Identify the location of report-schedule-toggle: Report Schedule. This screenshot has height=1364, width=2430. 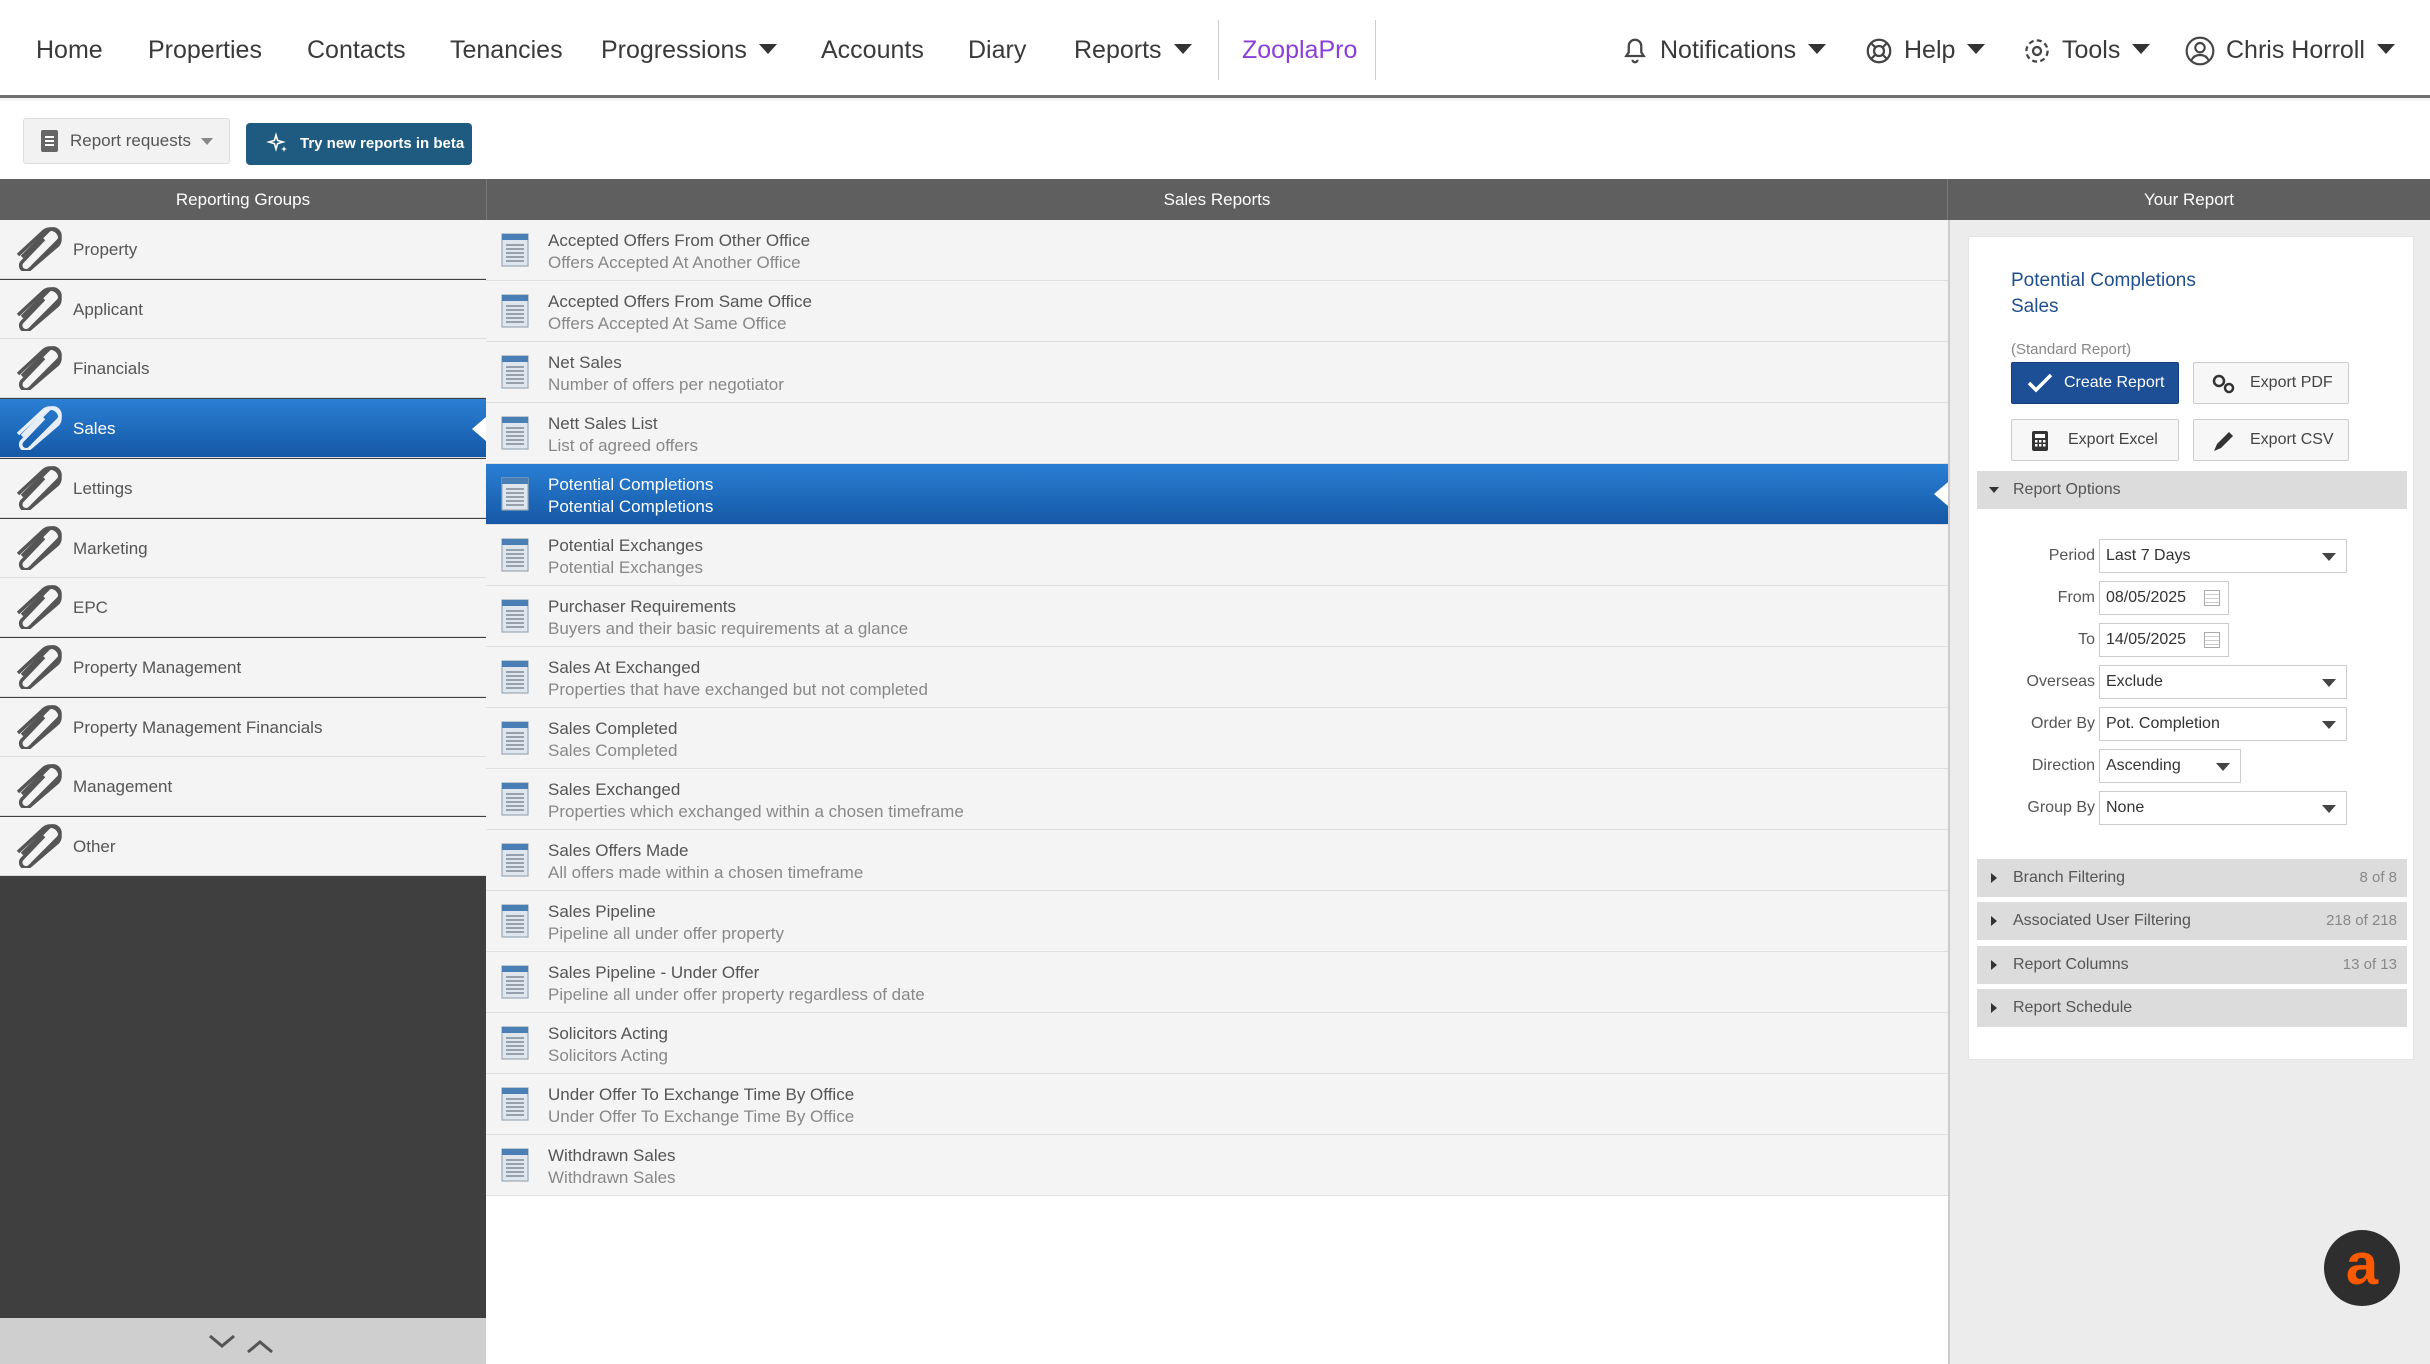
(2192, 1008).